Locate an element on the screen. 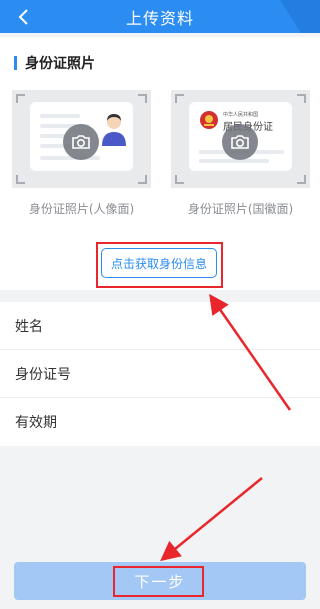 The image size is (320, 609). name-label: 姓名 is located at coordinates (29, 326).